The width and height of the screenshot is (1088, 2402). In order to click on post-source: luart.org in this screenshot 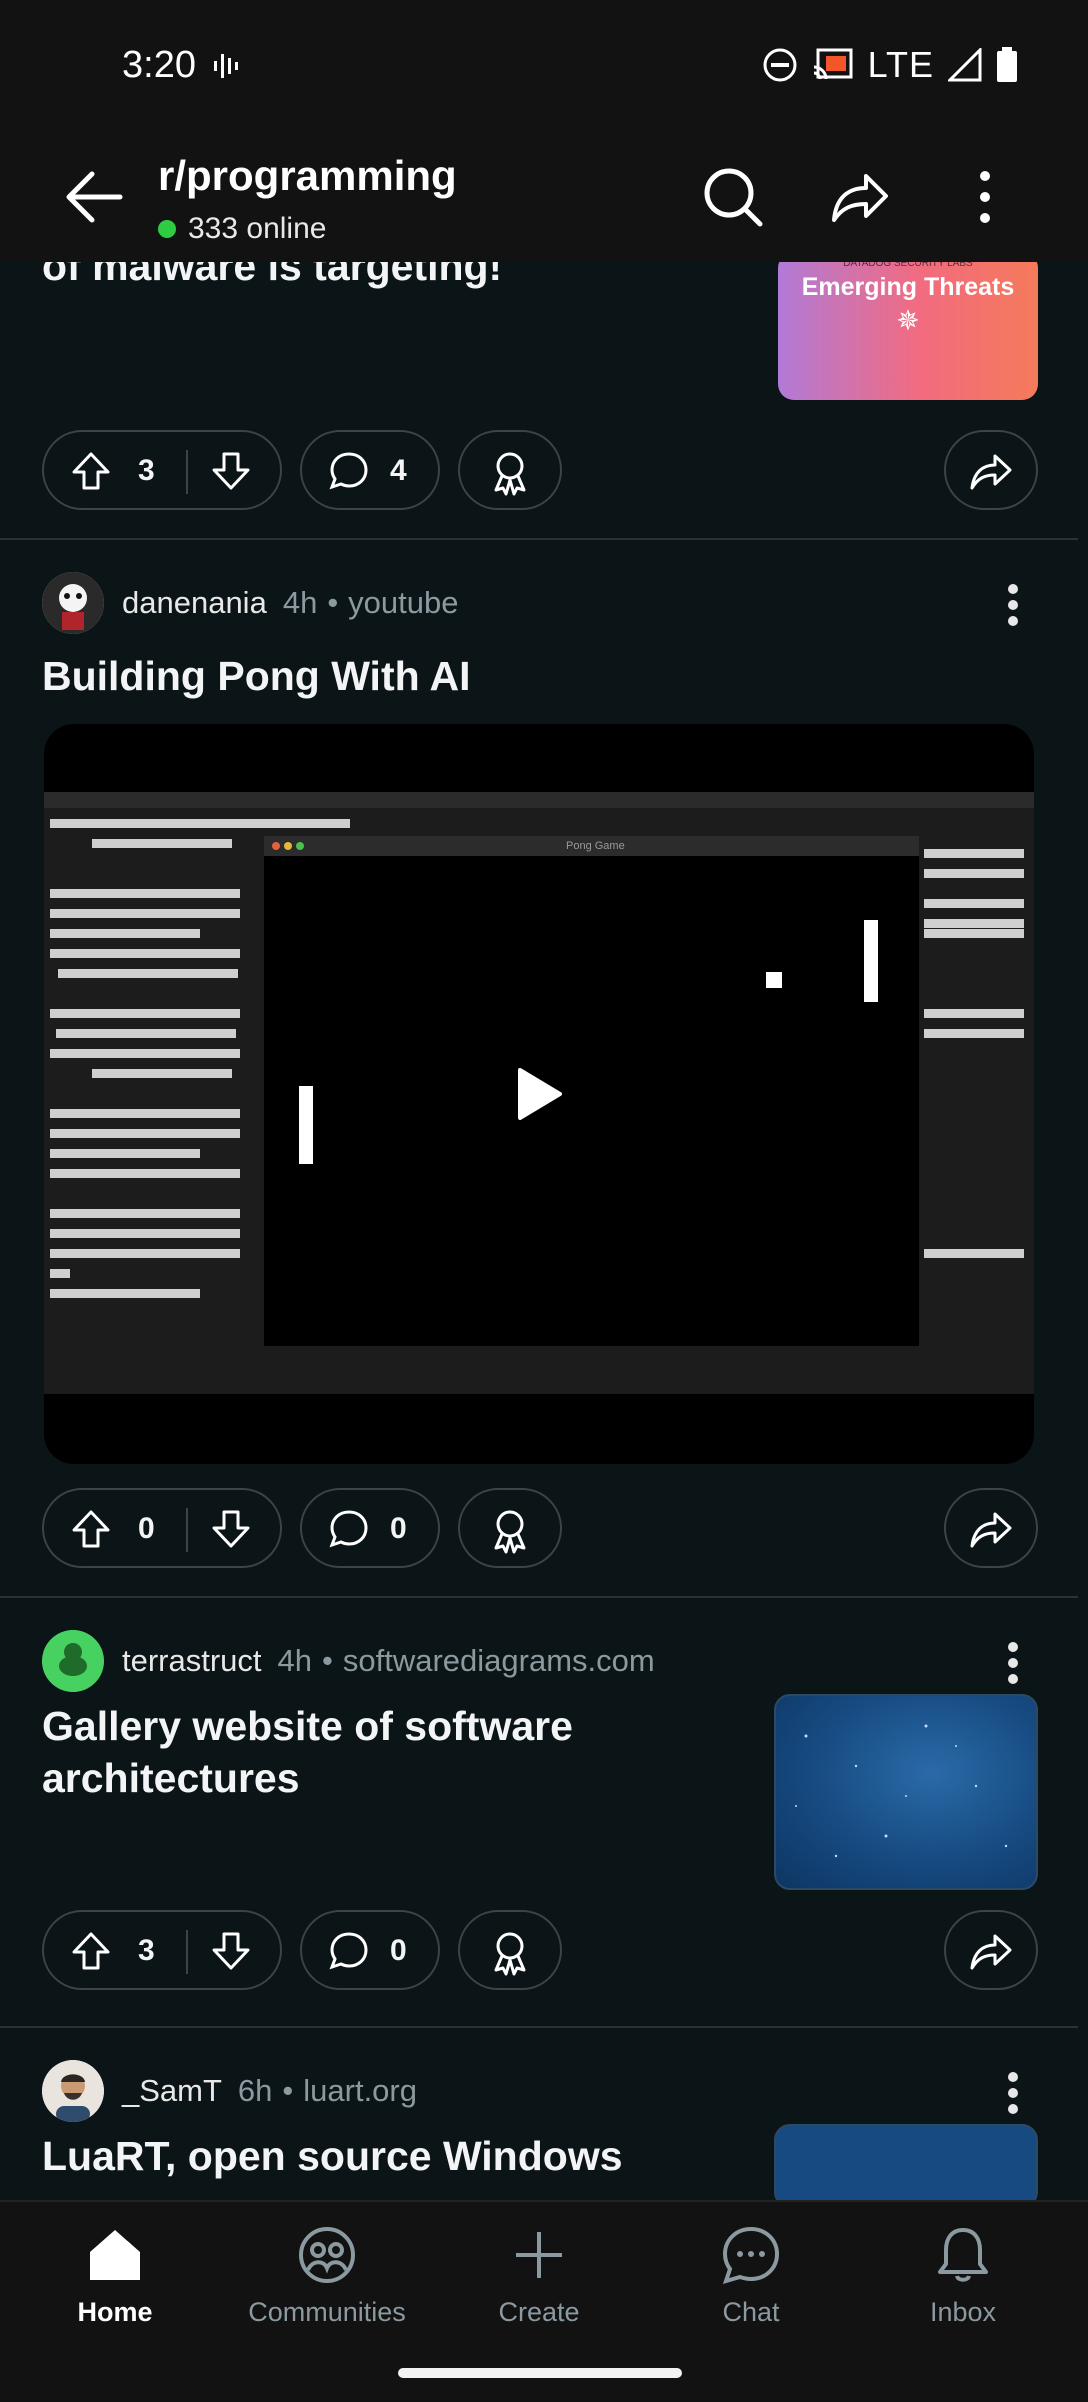, I will do `click(360, 2091)`.